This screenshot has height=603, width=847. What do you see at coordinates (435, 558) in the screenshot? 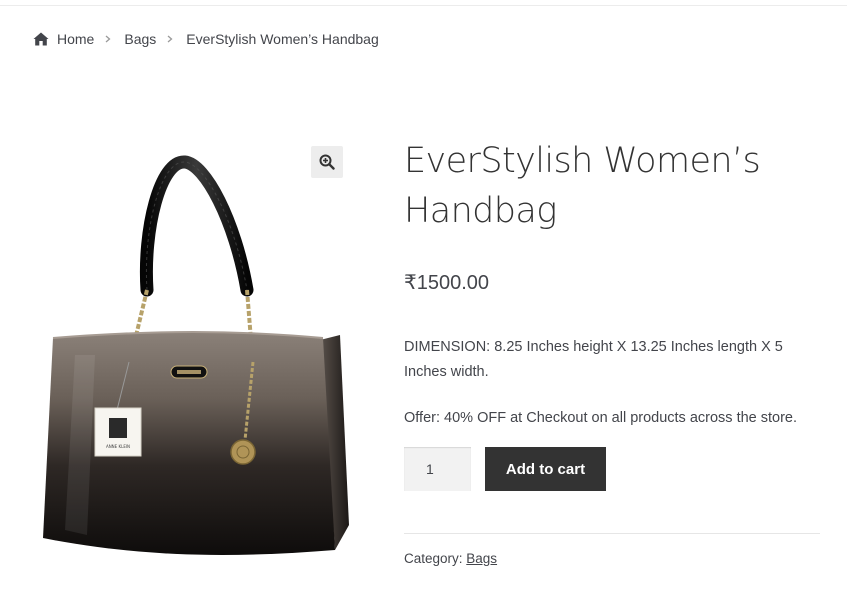
I see `category-label: Category:` at bounding box center [435, 558].